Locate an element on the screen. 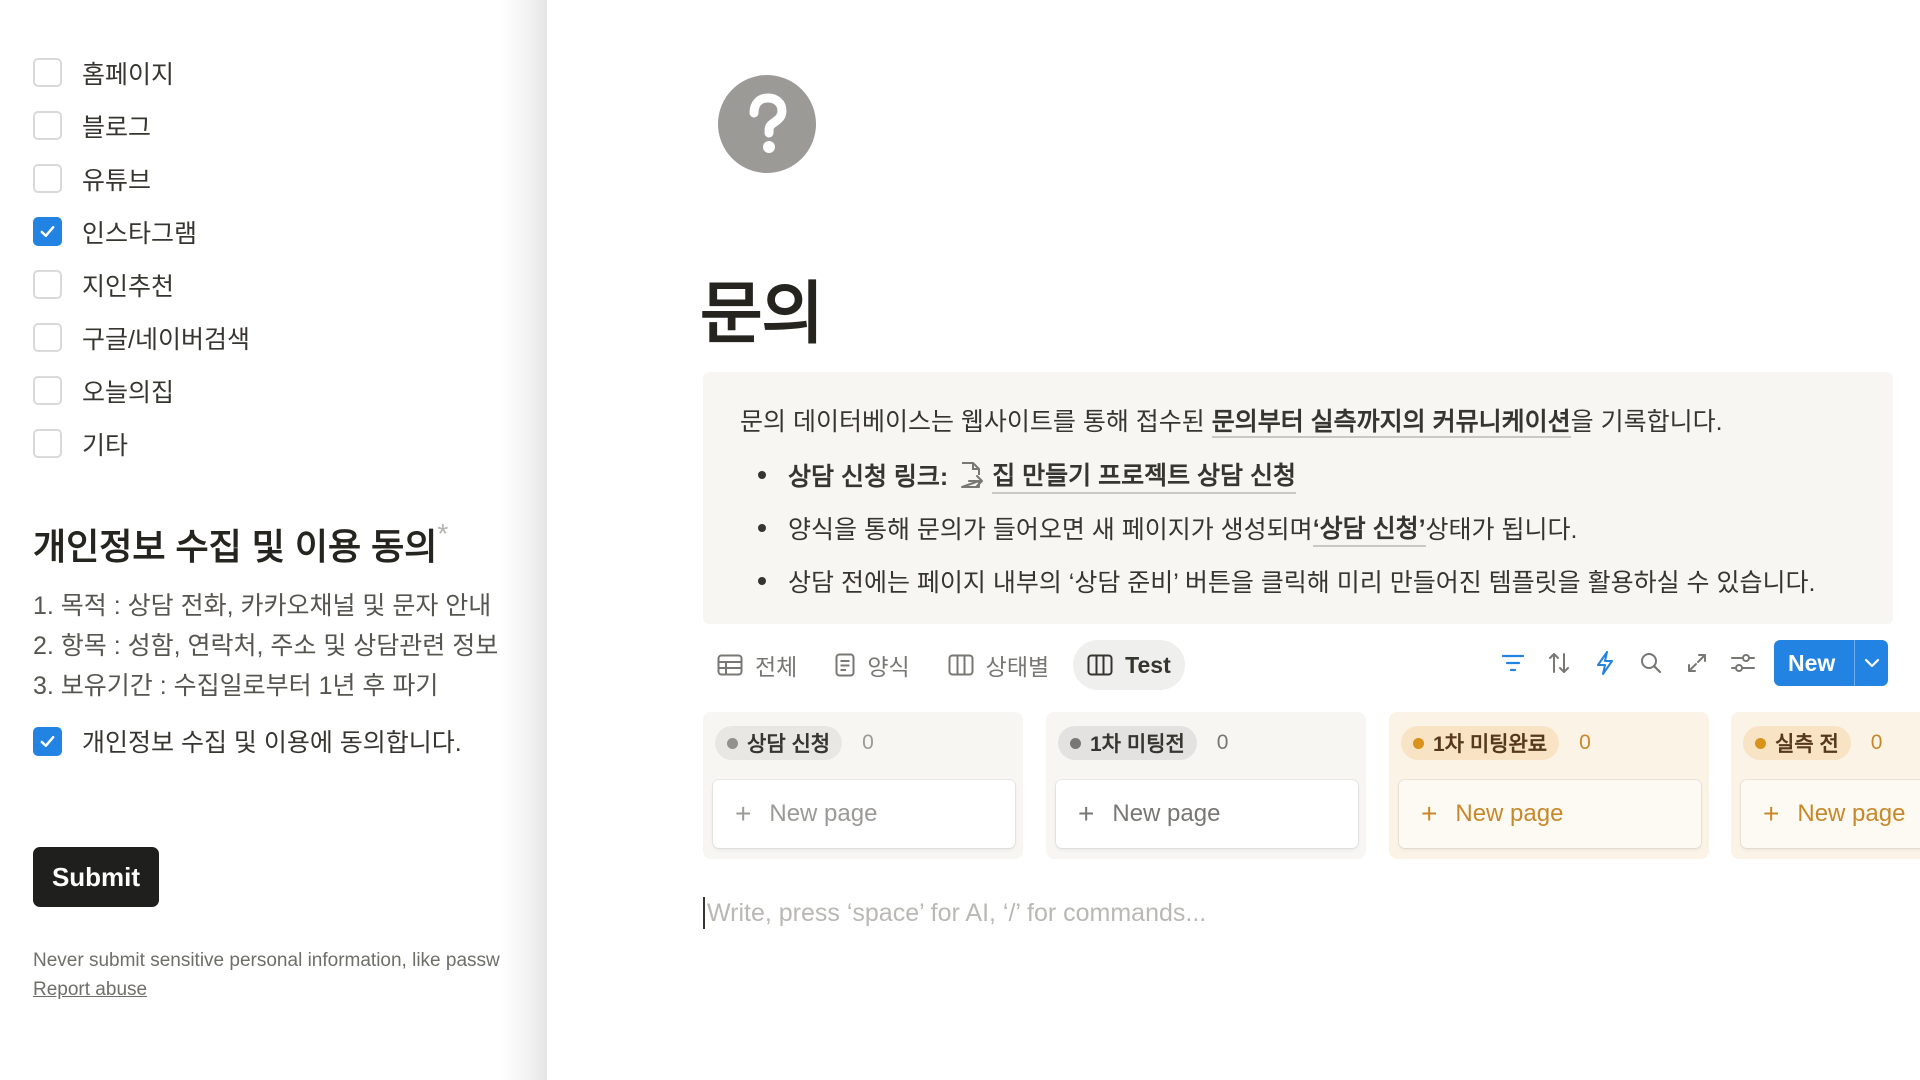 This screenshot has width=1920, height=1080. agree-option: 개인정보 수집 및 이용에 동의합니다. is located at coordinates (247, 741).